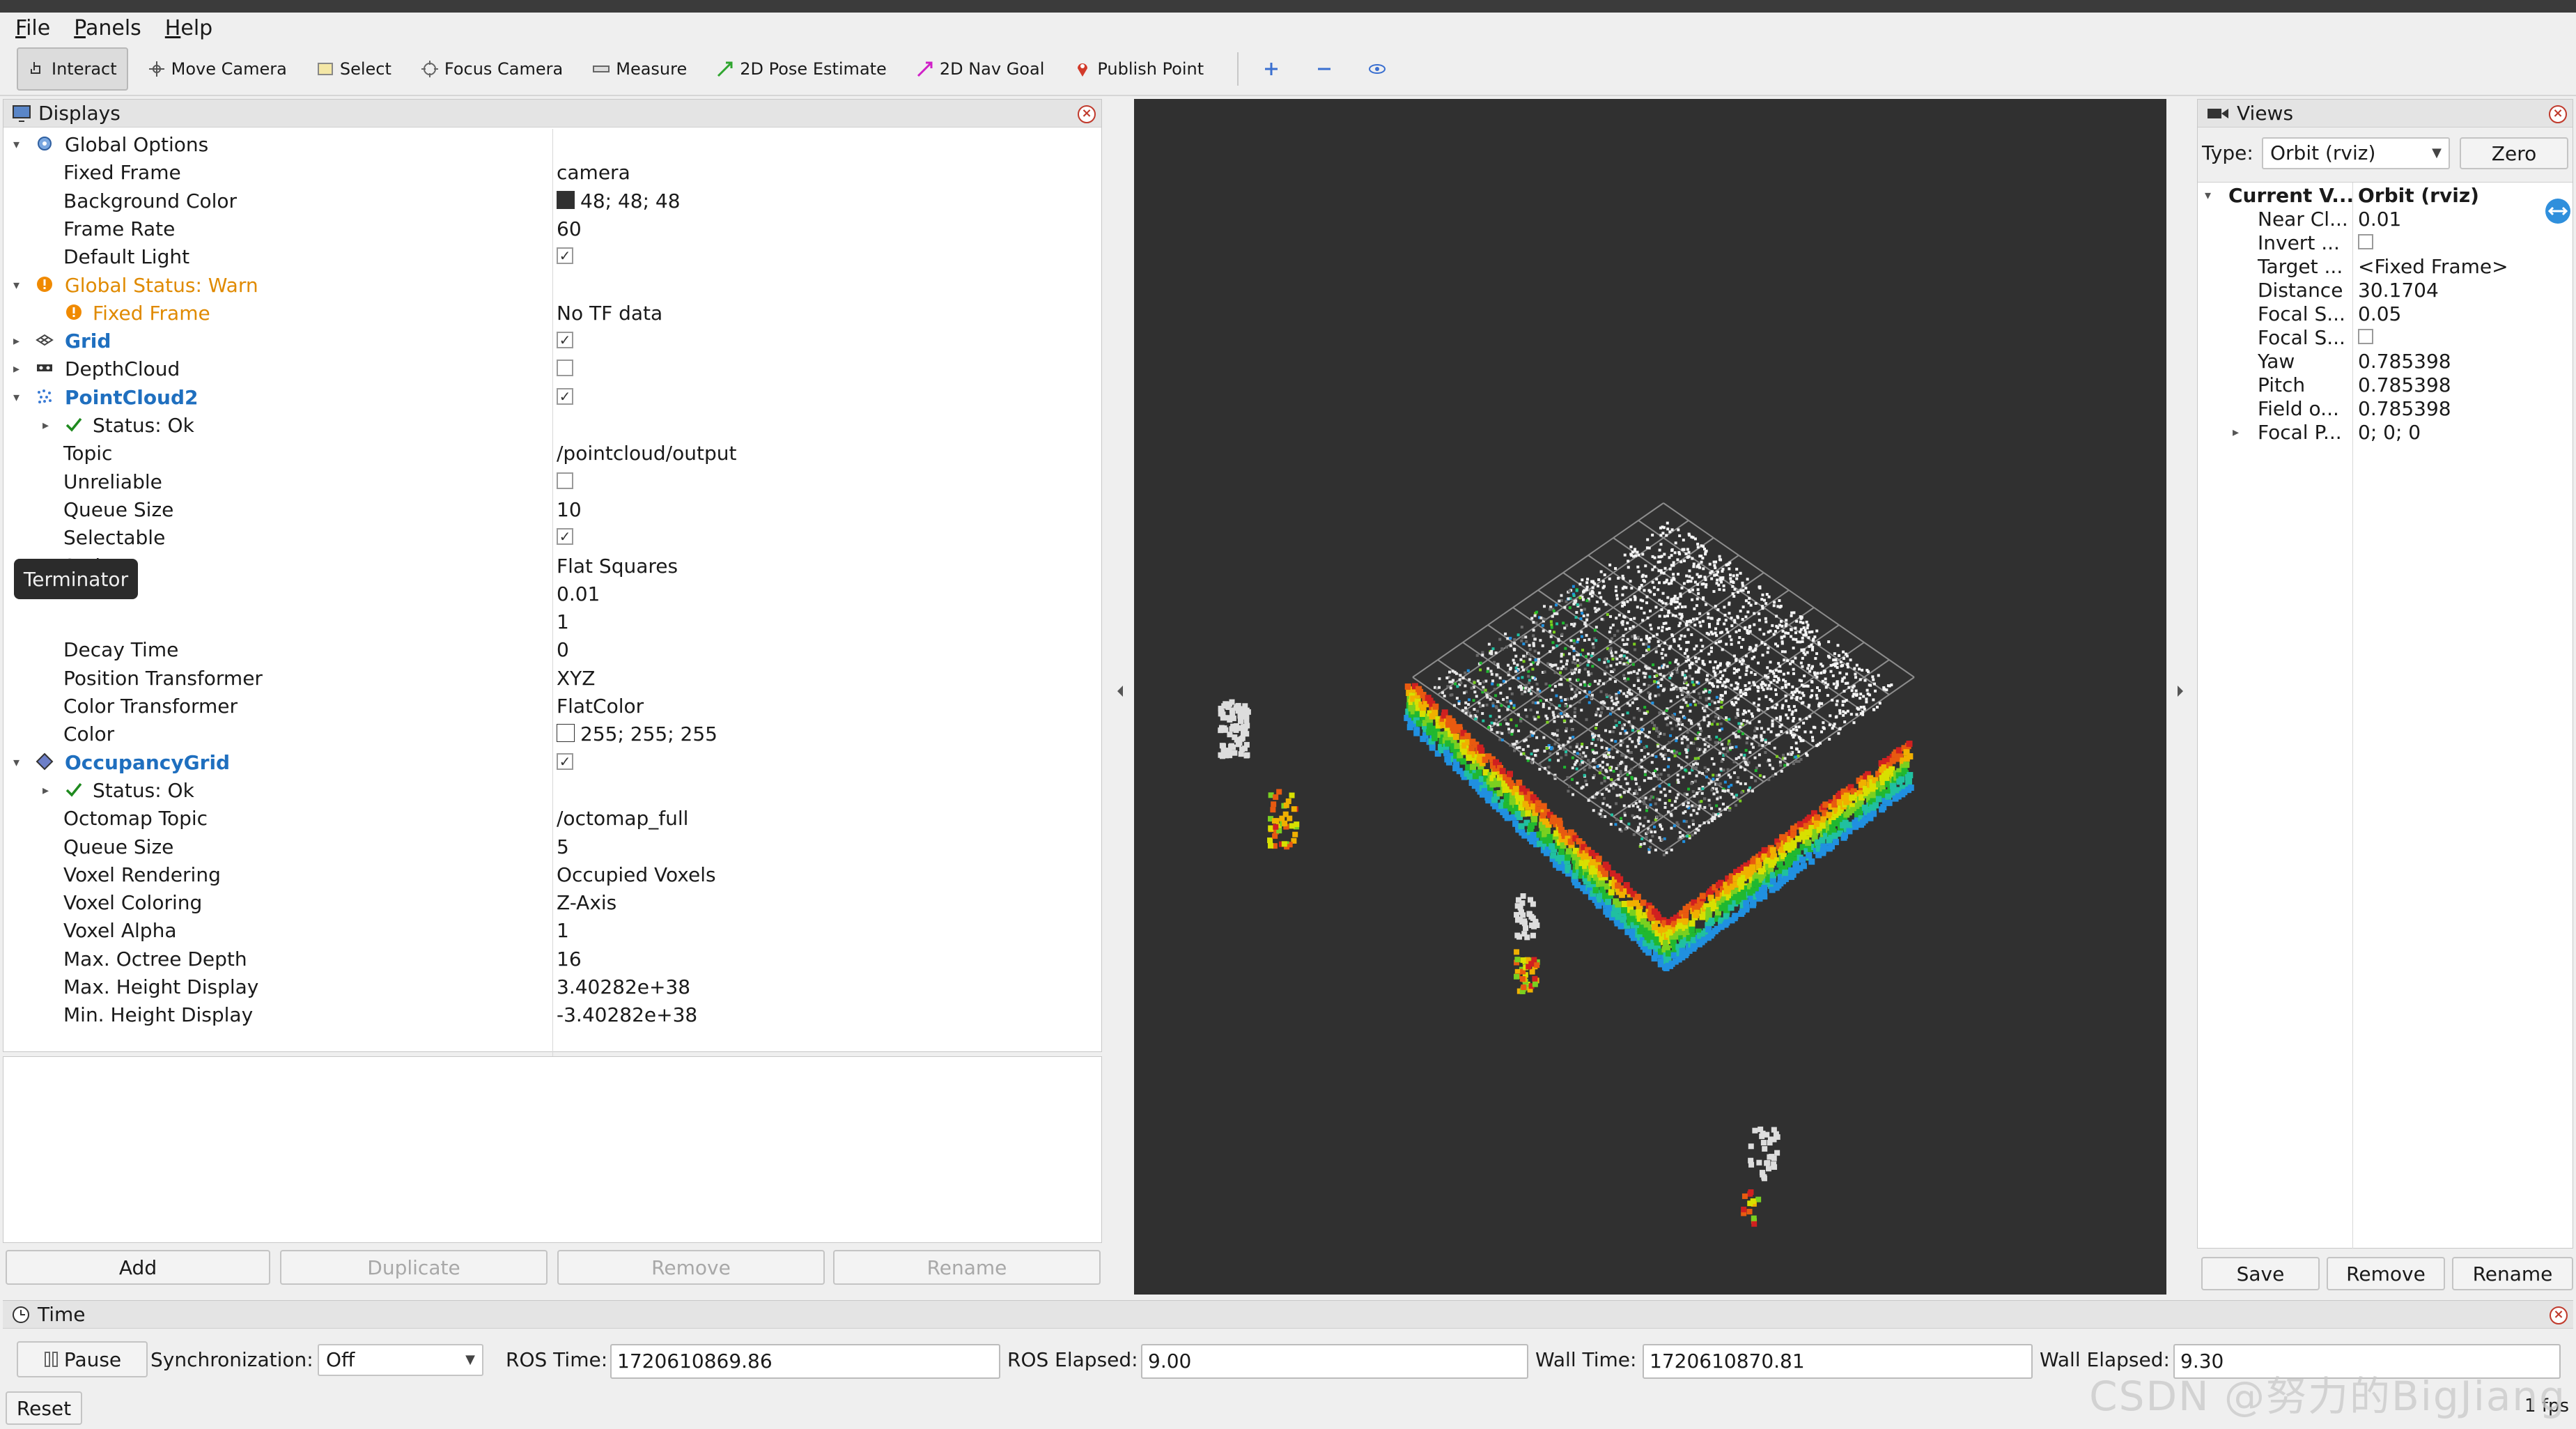 This screenshot has width=2576, height=1429. Describe the element at coordinates (1334, 1361) in the screenshot. I see `ros-elapsed-field: 9.00` at that location.